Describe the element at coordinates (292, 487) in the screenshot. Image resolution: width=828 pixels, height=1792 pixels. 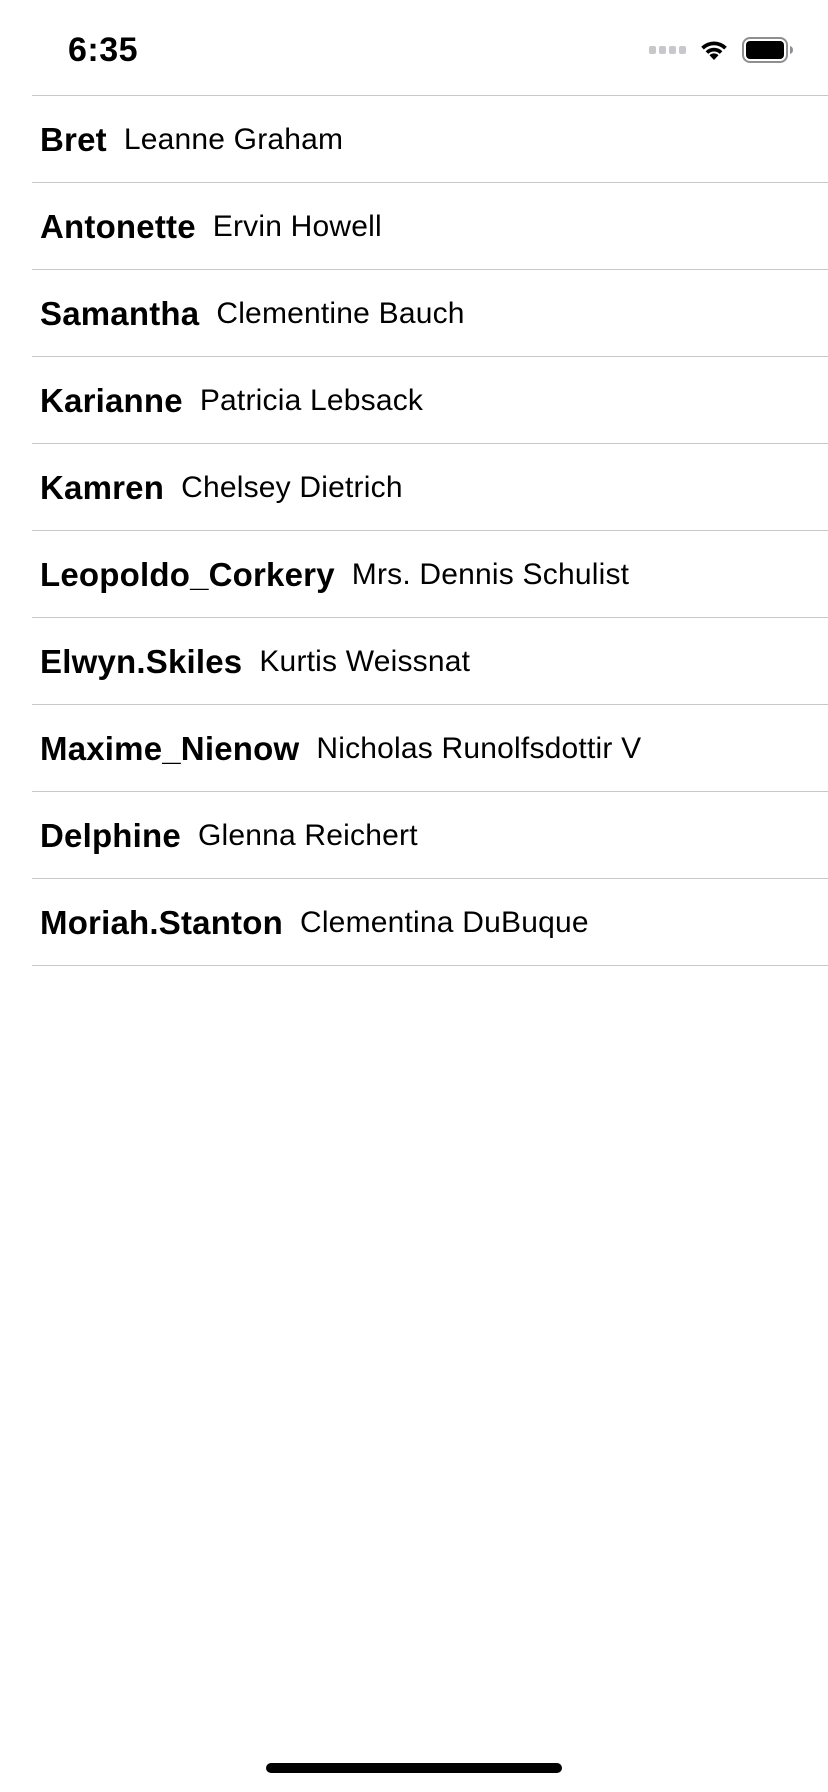
I see `fullname-label: Chelsey Dietrich` at that location.